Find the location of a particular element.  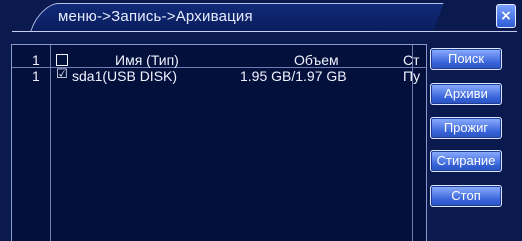

row-size: 1.95 GB/1.97 GB is located at coordinates (293, 76).